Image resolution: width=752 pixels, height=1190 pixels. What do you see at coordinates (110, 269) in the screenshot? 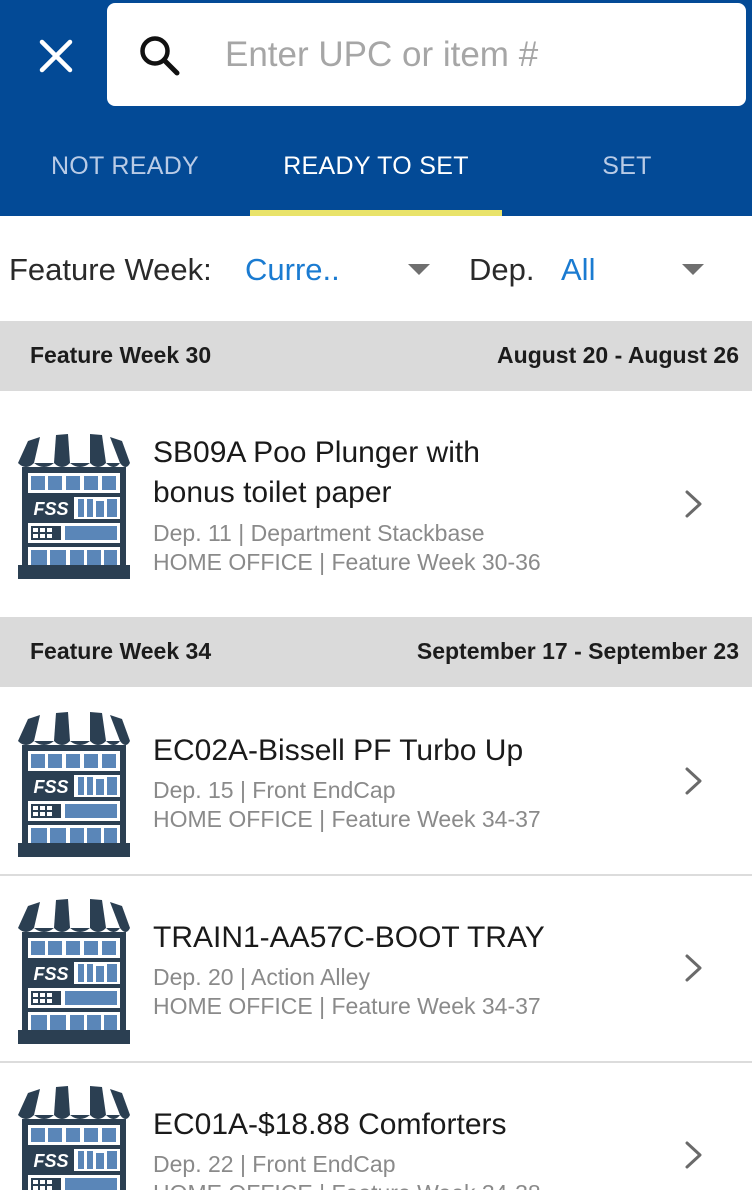
I see `feature-week-label: Feature Week:` at bounding box center [110, 269].